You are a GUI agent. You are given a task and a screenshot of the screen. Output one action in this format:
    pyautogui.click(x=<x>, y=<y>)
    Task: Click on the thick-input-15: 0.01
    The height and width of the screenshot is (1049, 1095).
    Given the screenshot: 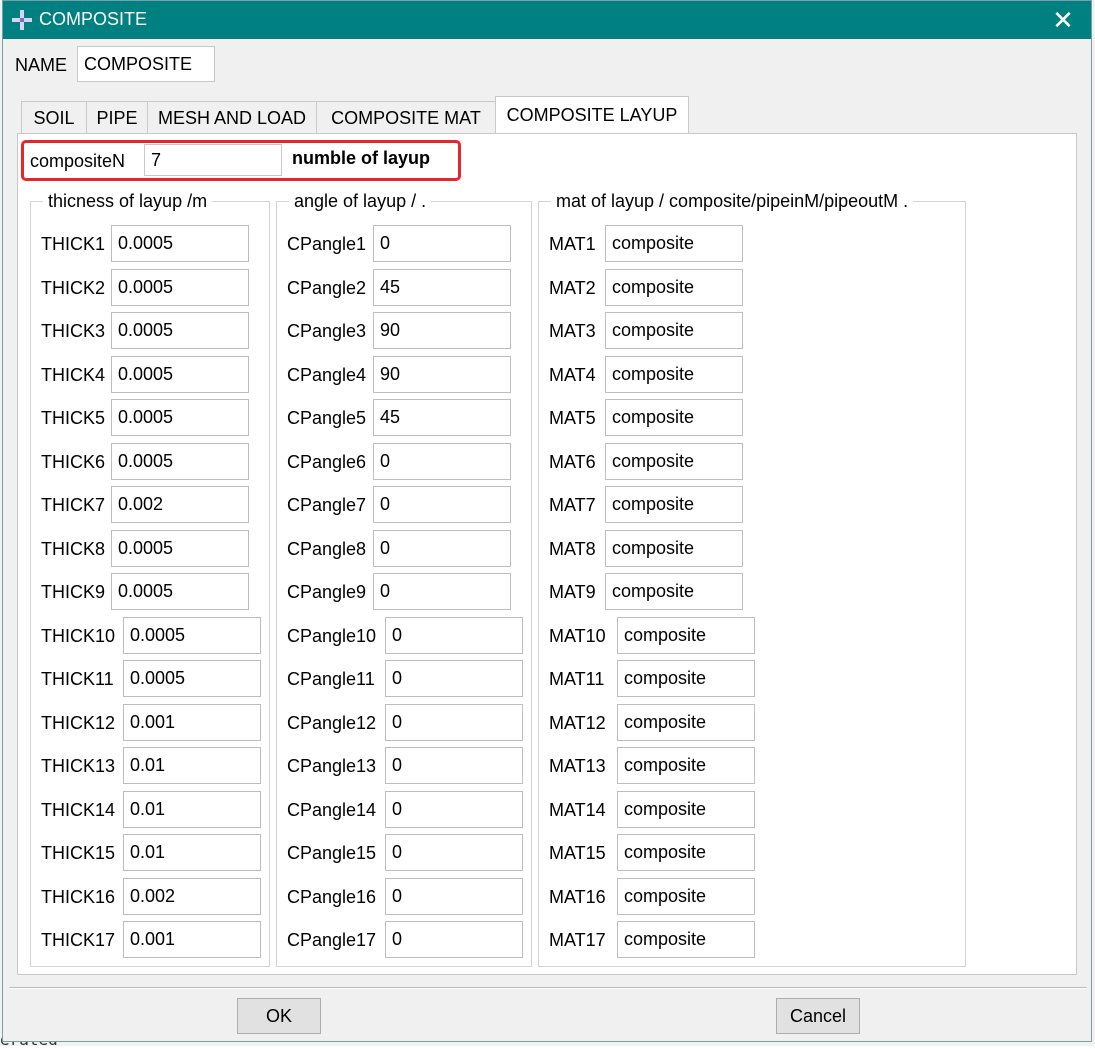 What is the action you would take?
    pyautogui.click(x=192, y=852)
    